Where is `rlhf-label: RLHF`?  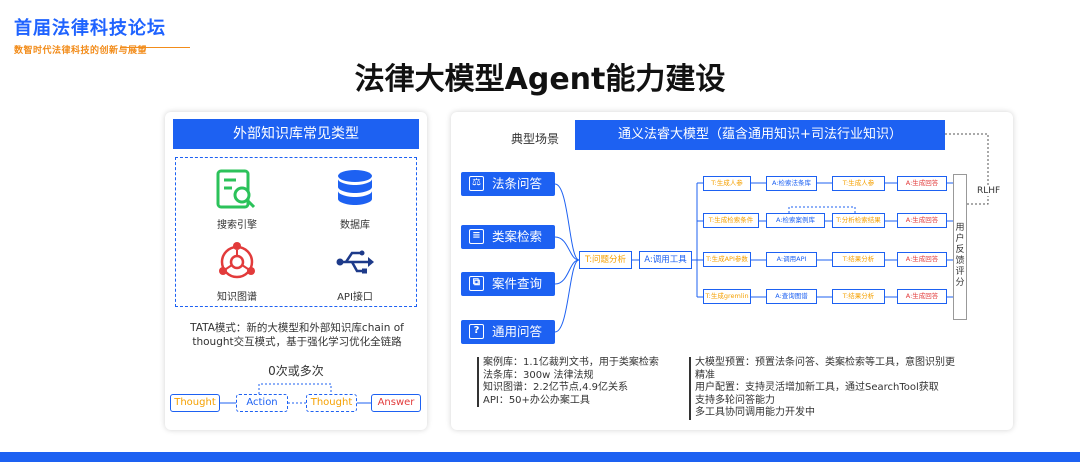
rlhf-label: RLHF is located at coordinates (989, 191).